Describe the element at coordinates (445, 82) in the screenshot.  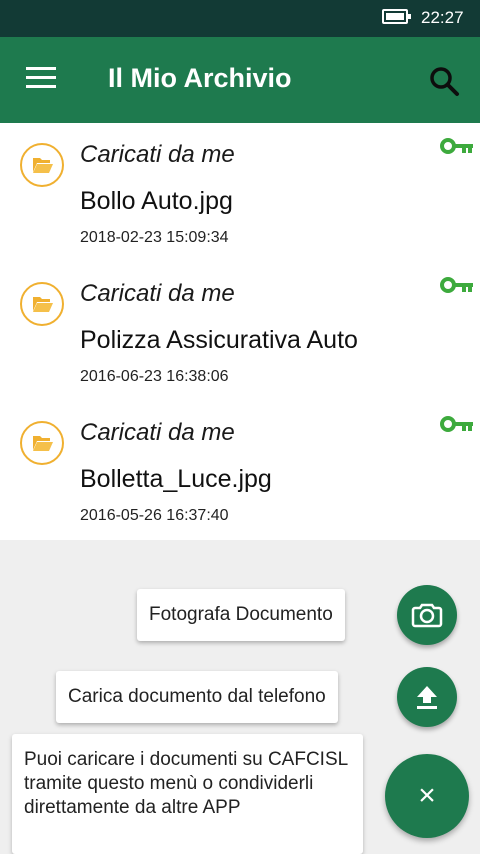
I see `search-icon` at that location.